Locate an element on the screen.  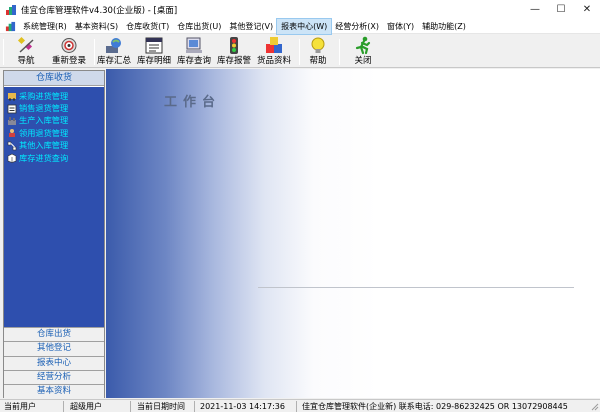
purchase-icon is located at coordinates (12, 97).